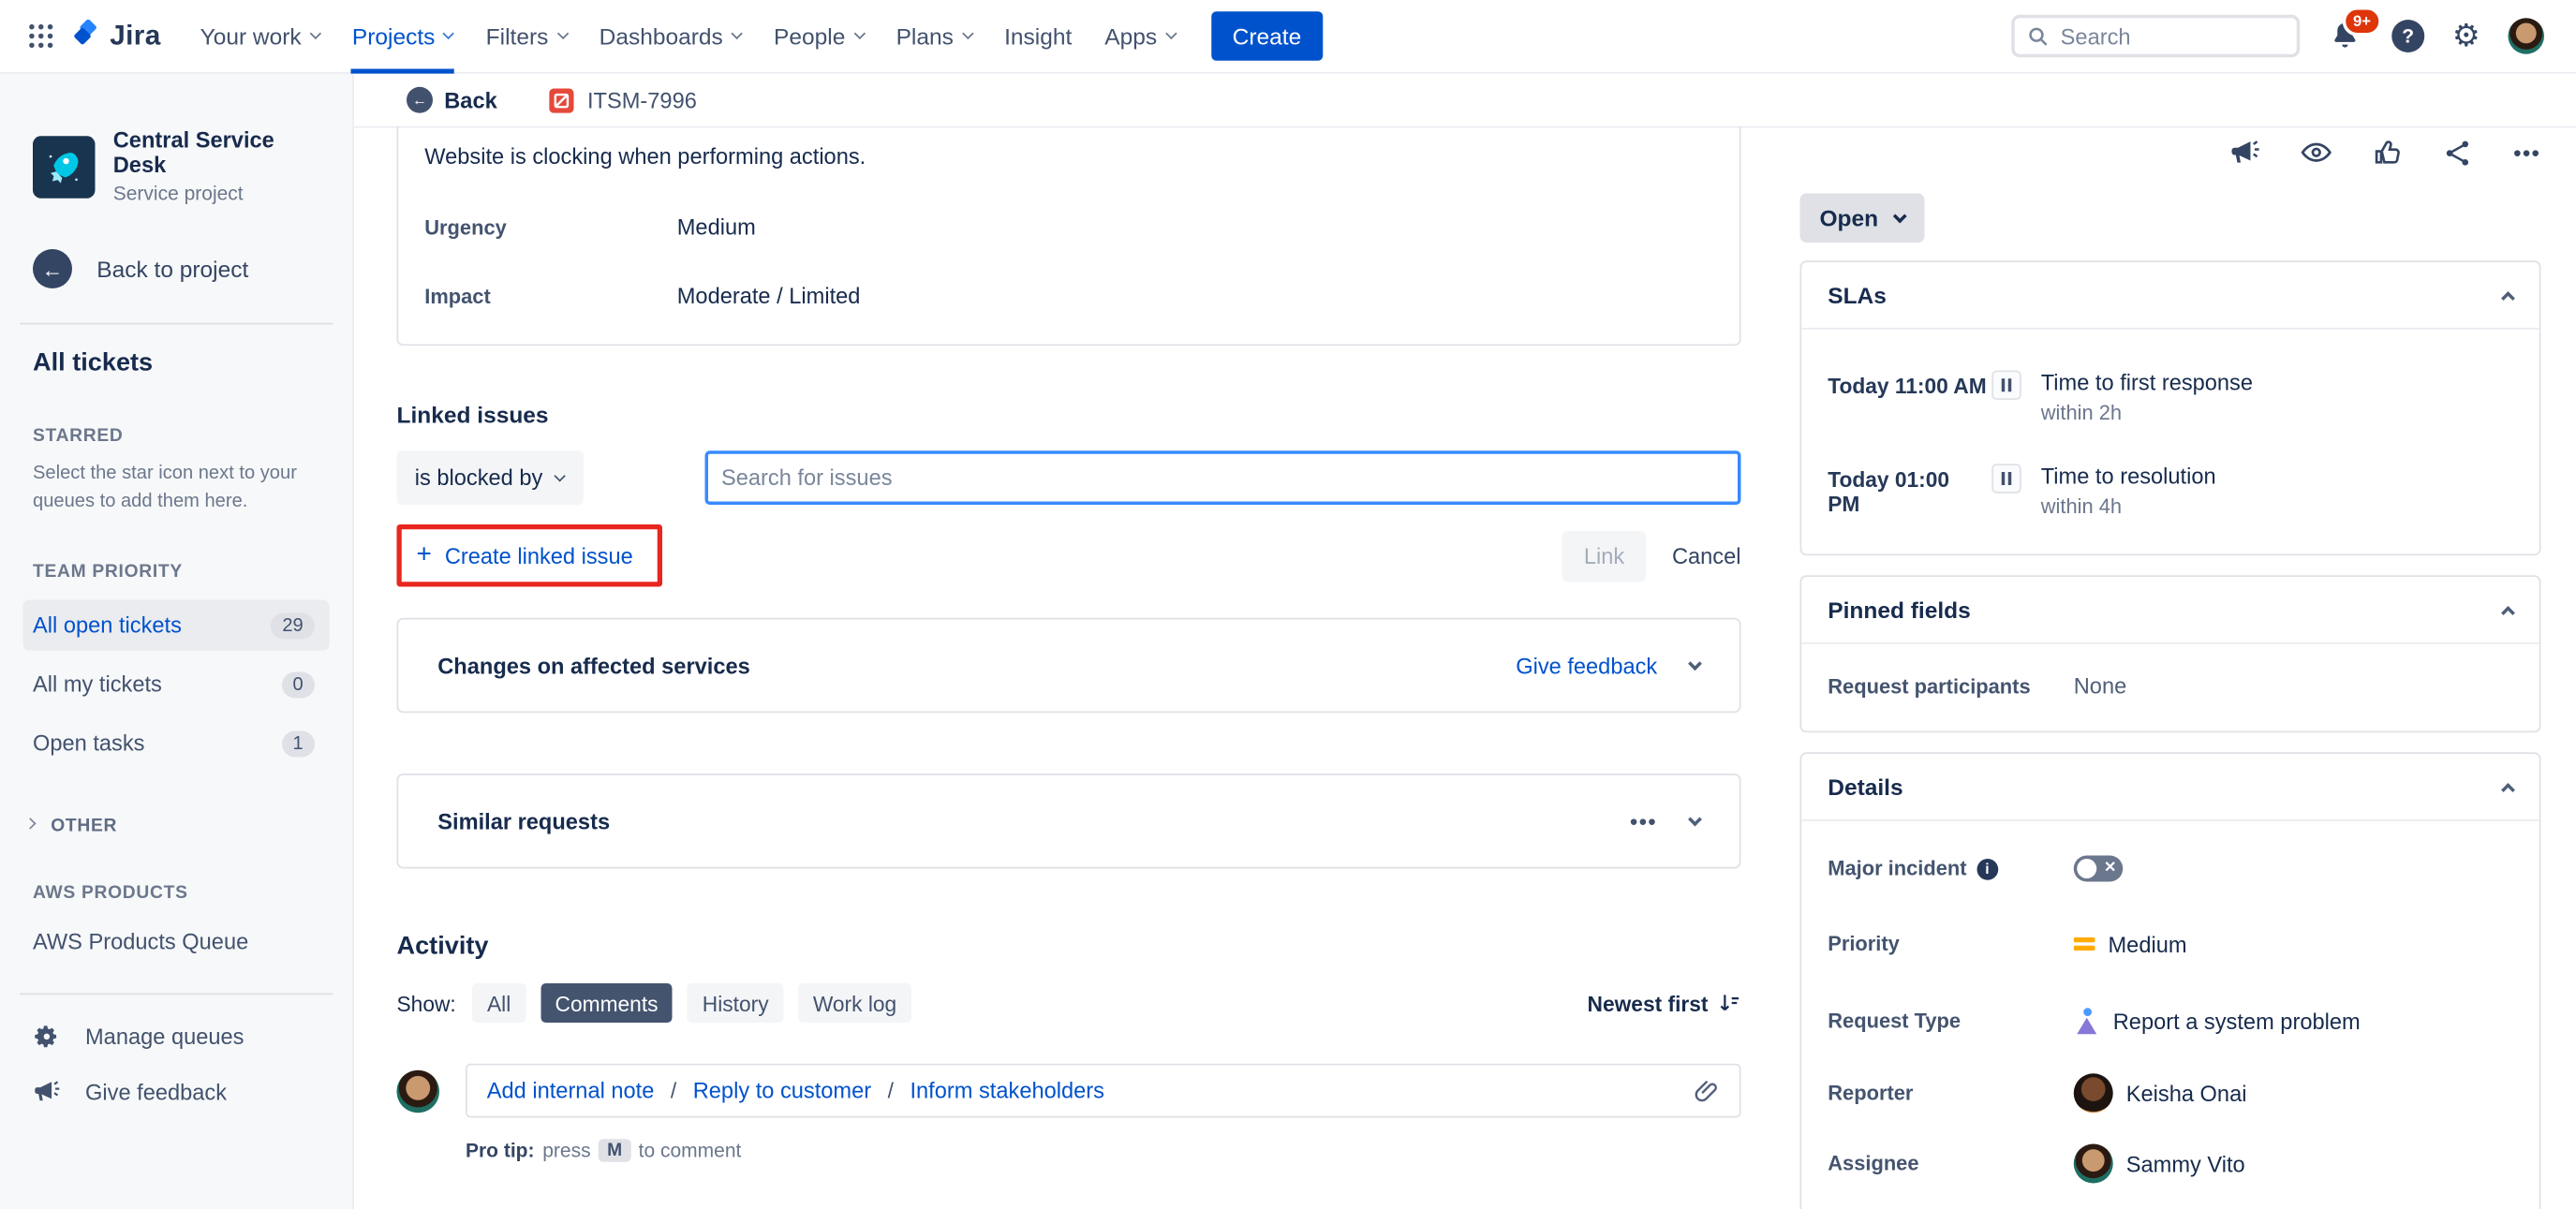 This screenshot has width=2576, height=1209. What do you see at coordinates (181, 1038) in the screenshot?
I see `manage-queues: Manage queues` at bounding box center [181, 1038].